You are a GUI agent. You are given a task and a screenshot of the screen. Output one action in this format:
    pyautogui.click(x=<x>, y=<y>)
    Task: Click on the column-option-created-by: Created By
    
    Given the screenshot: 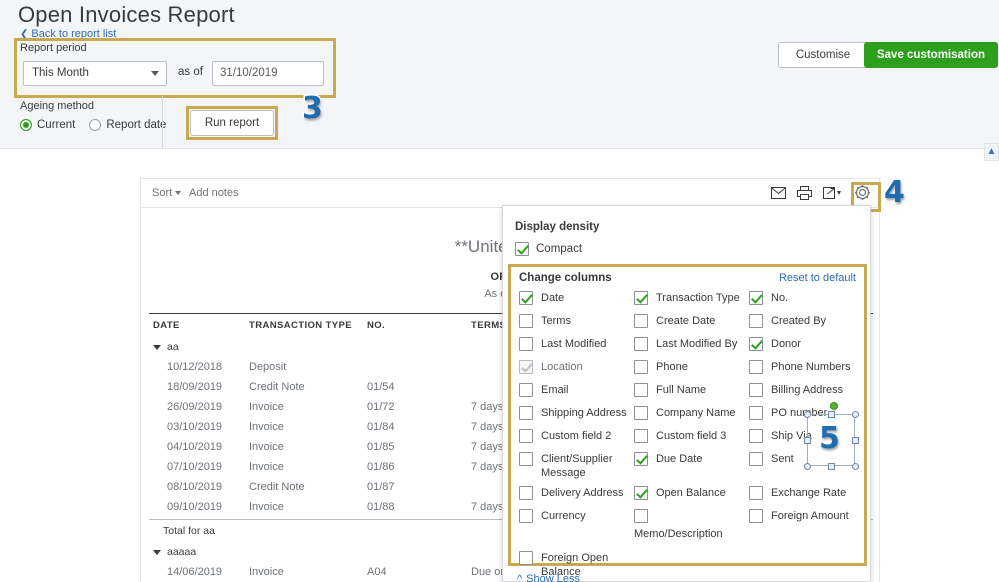 What is the action you would take?
    pyautogui.click(x=816, y=321)
    